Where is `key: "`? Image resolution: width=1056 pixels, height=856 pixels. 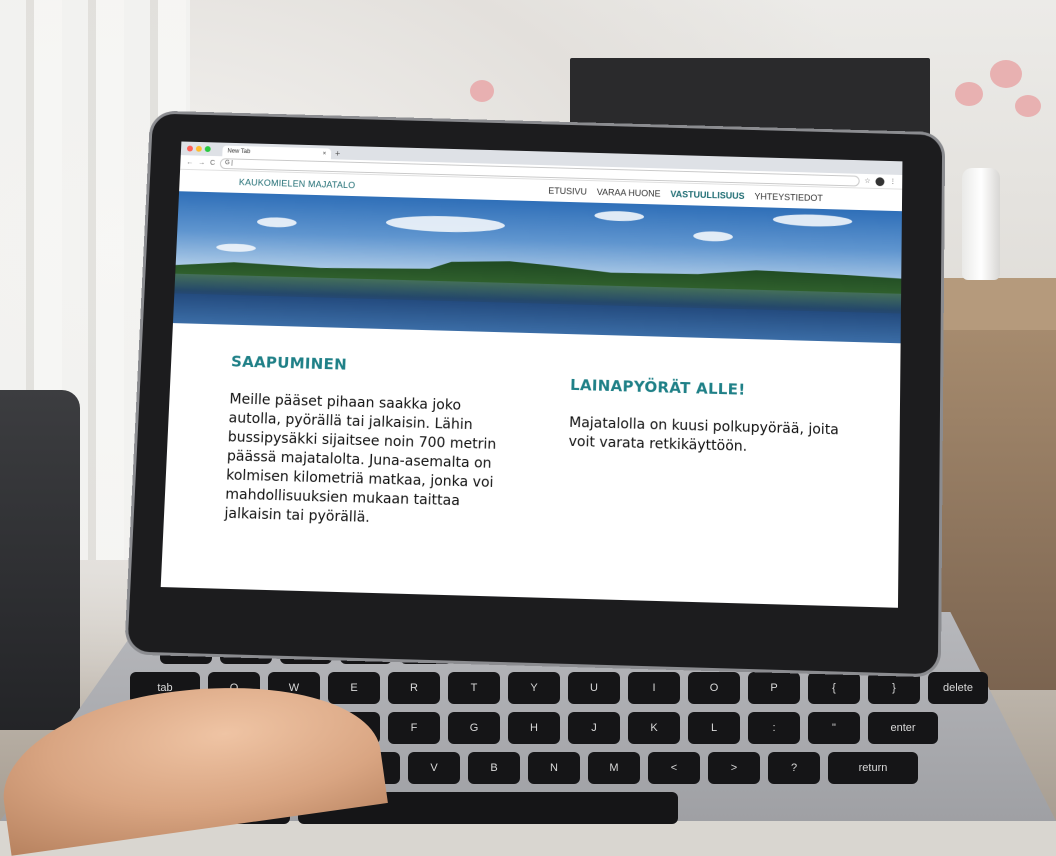 key: " is located at coordinates (834, 728).